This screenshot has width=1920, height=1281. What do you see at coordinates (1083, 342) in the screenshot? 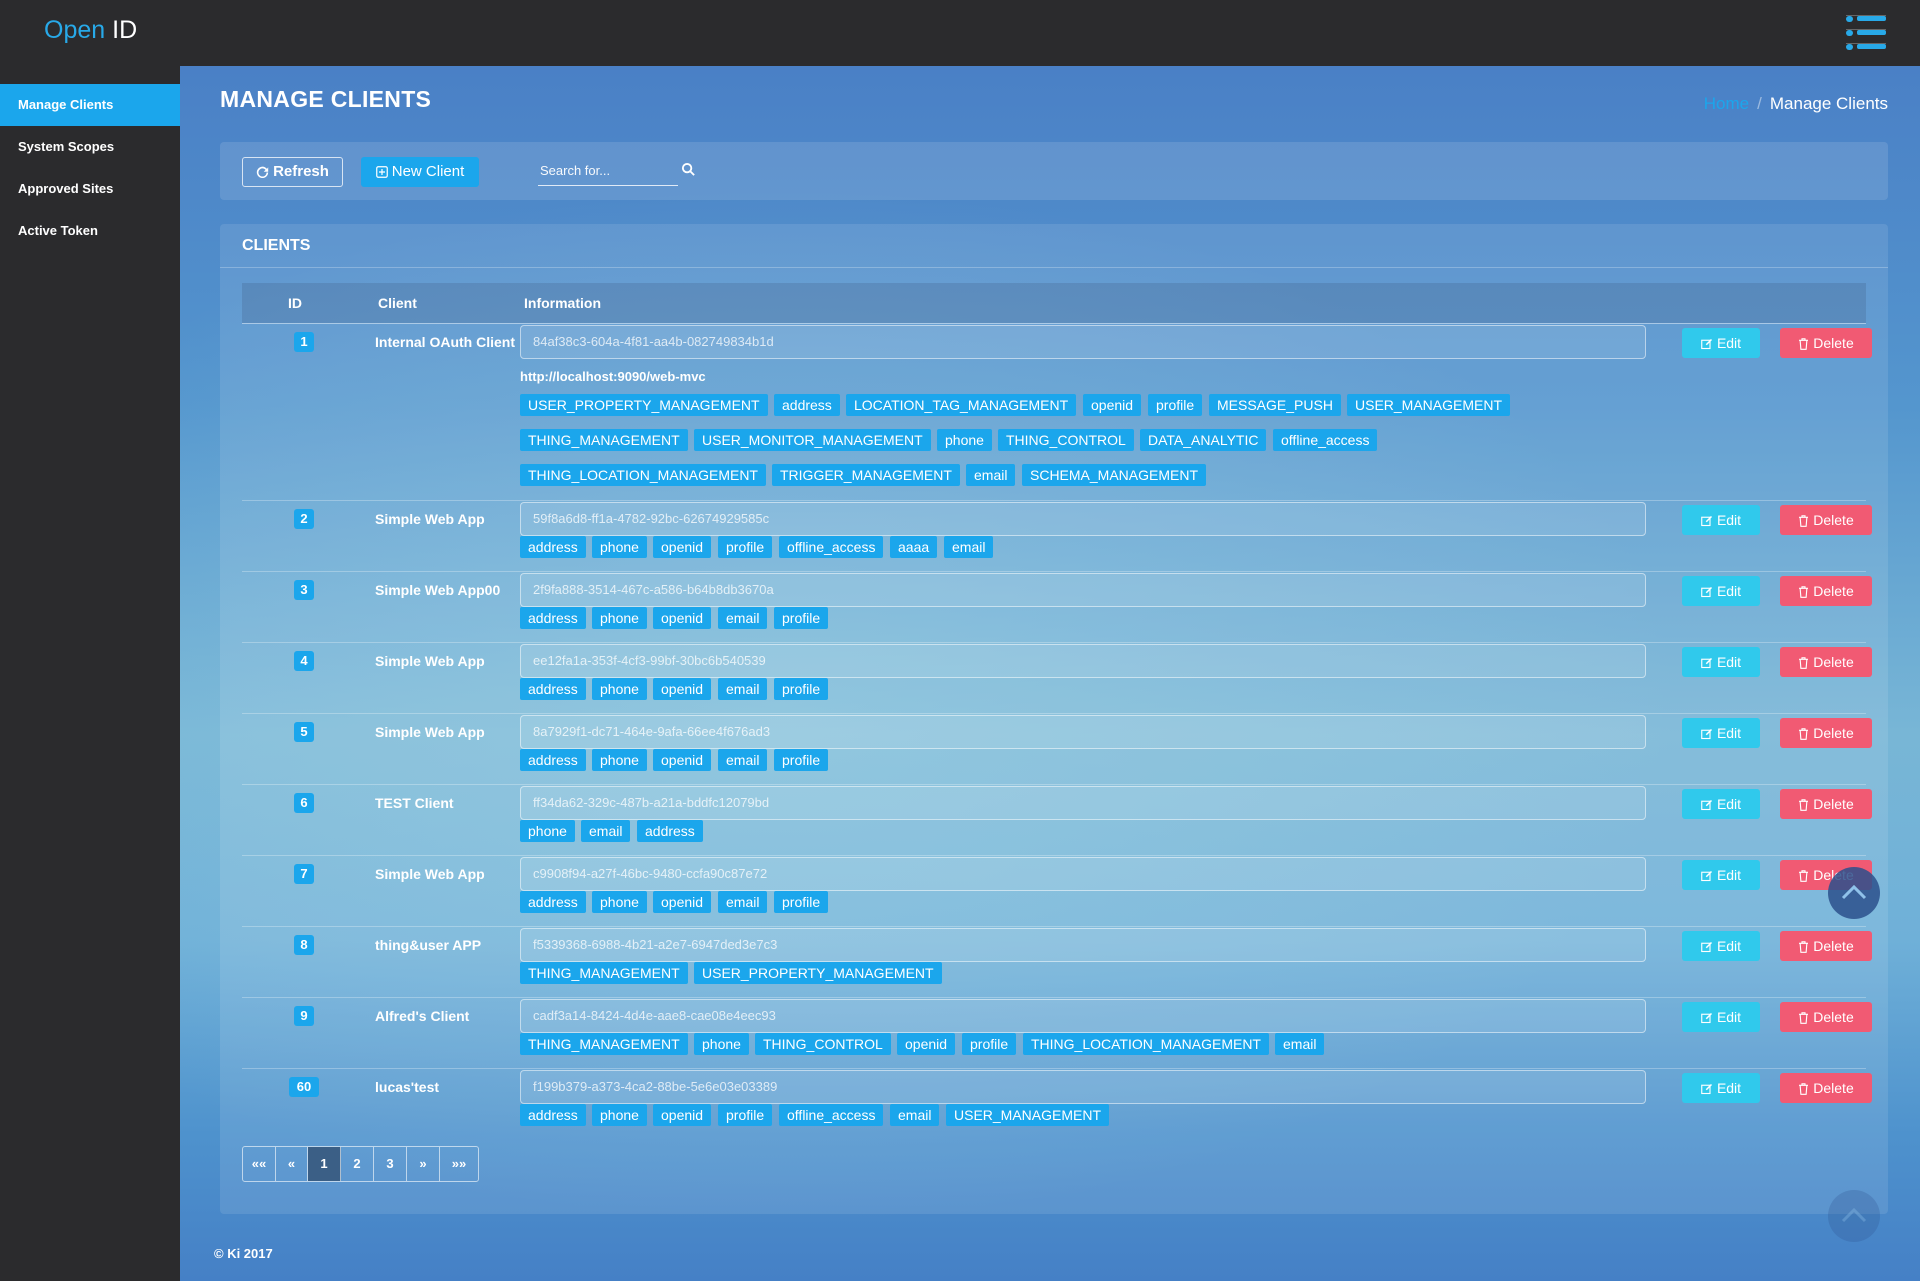
I see `client-id-field: 84af38c3-604a-4f81-aa4b-082749834b1d` at bounding box center [1083, 342].